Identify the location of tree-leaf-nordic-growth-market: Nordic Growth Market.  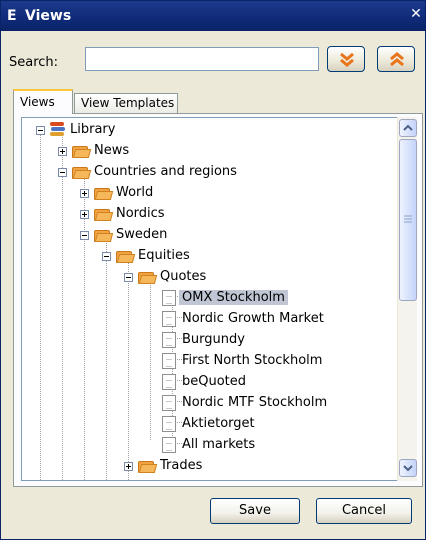
(202, 319).